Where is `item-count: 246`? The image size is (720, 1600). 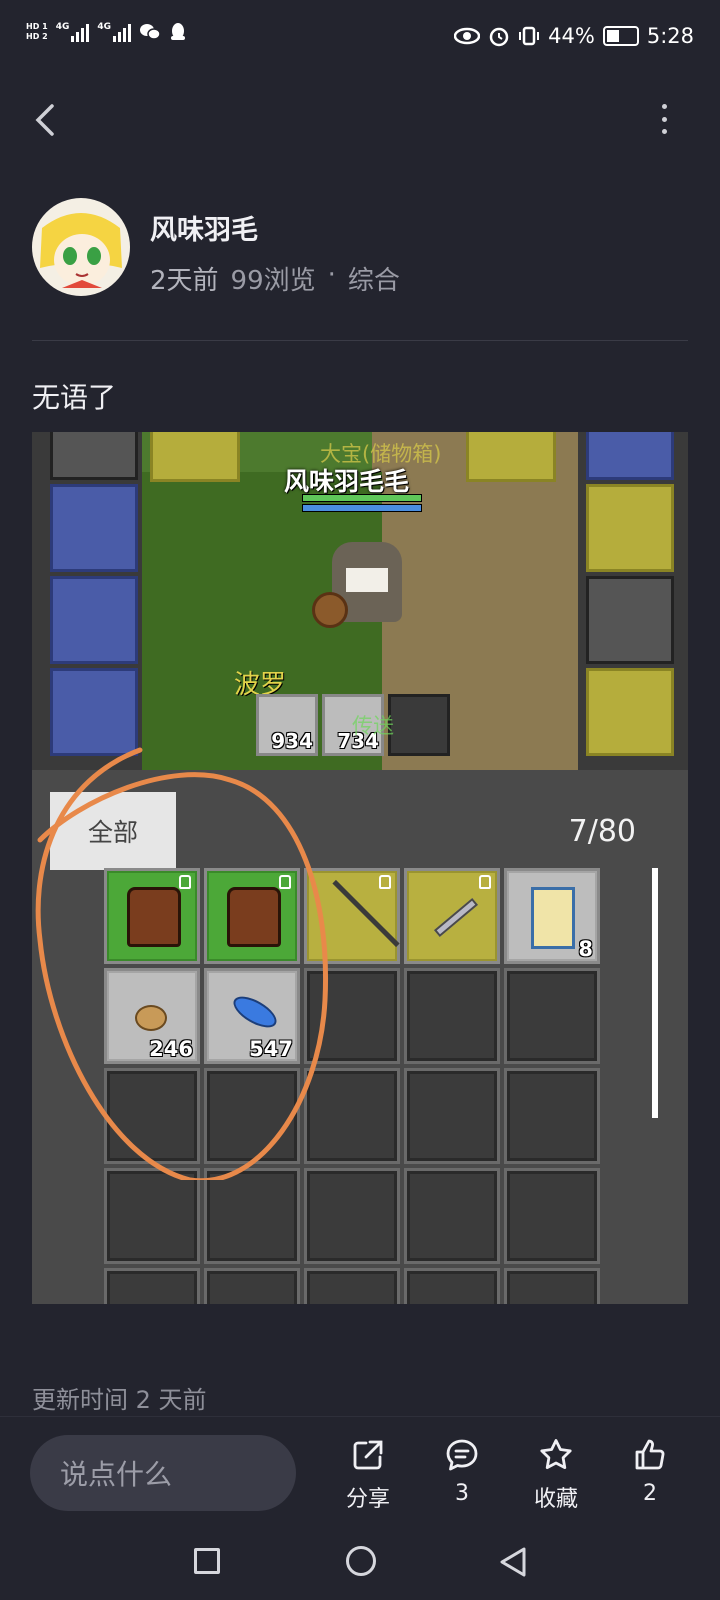
item-count: 246 is located at coordinates (171, 1049).